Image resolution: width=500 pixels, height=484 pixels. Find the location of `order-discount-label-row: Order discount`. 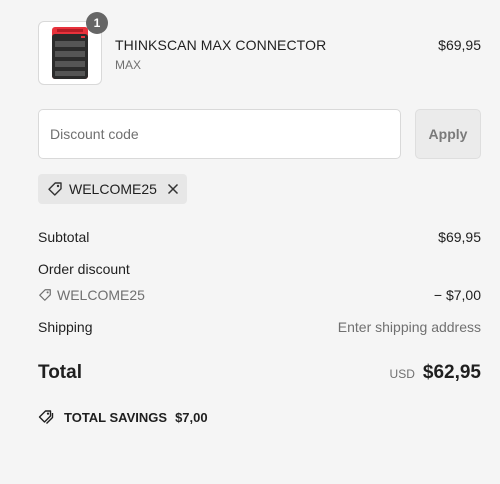

order-discount-label-row: Order discount is located at coordinates (259, 269).